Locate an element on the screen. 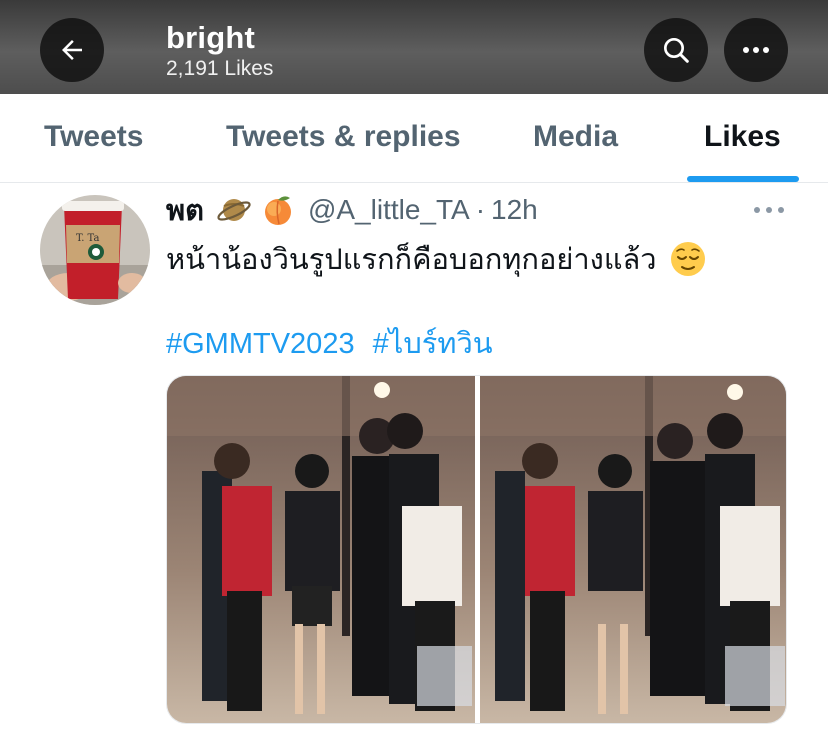 The image size is (828, 736). profile-tabs: Tweets Tweets & replies Media Likes is located at coordinates (414, 138).